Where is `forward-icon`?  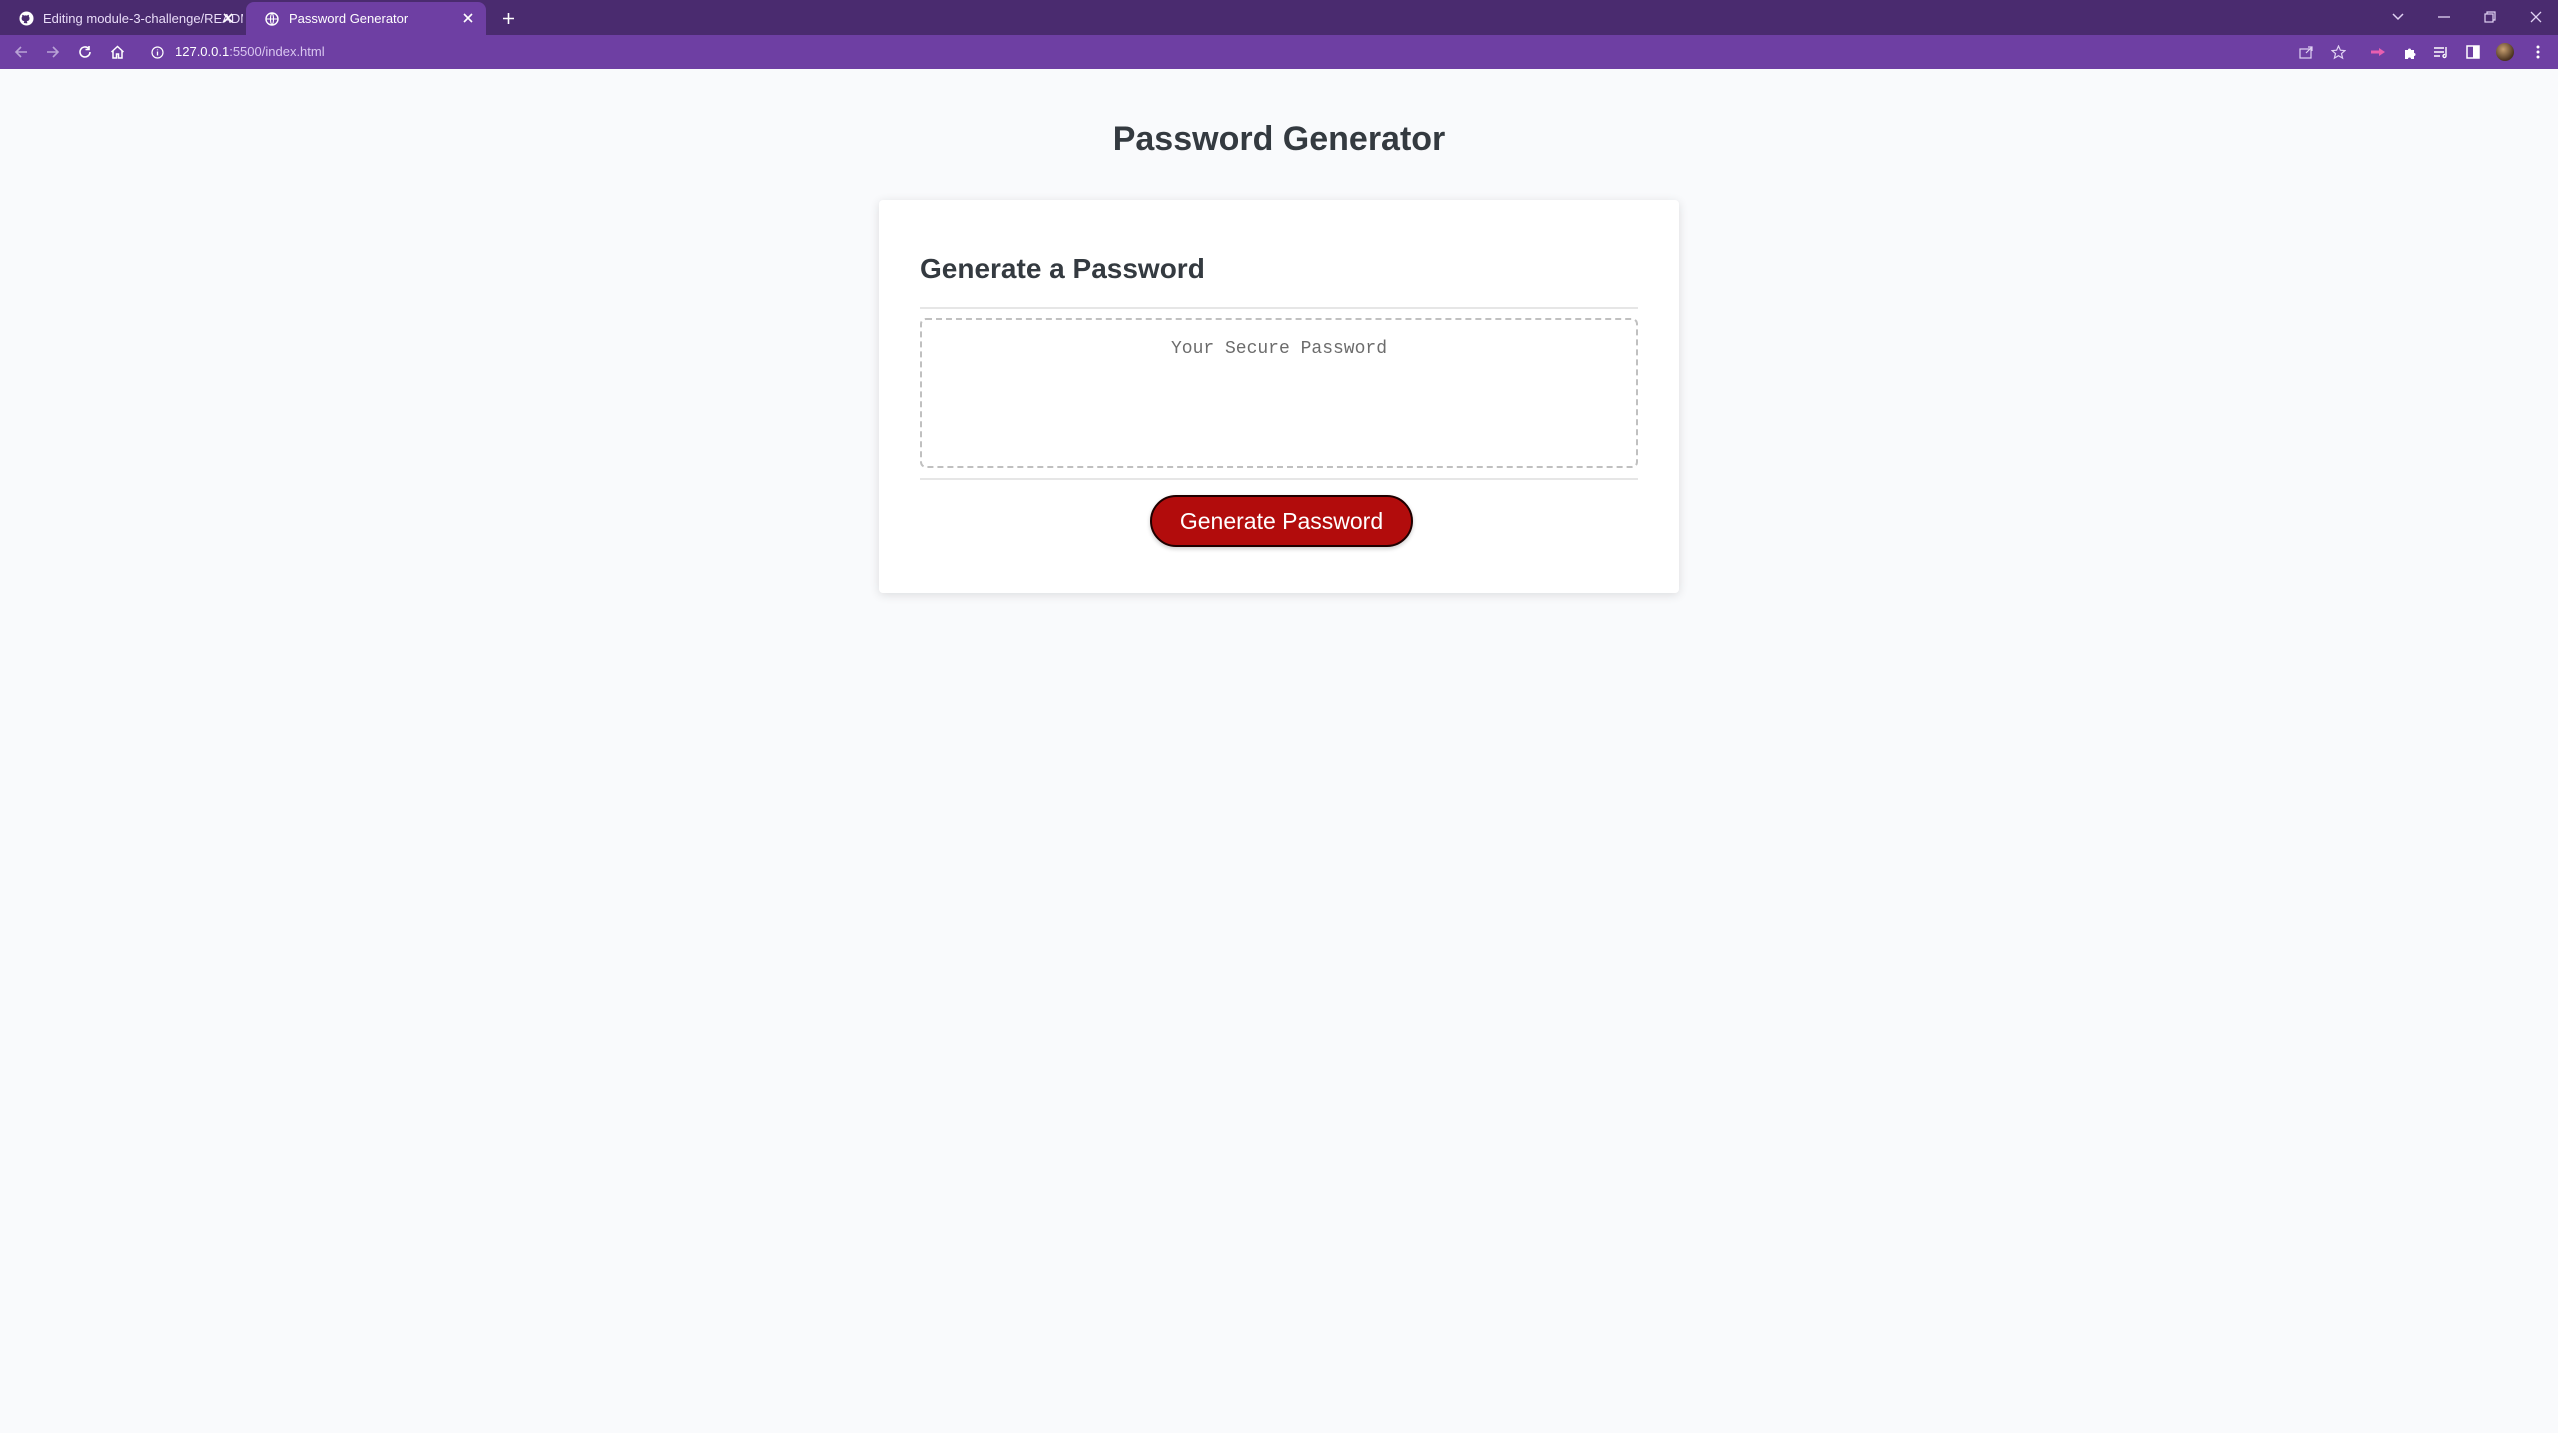
forward-icon is located at coordinates (53, 52).